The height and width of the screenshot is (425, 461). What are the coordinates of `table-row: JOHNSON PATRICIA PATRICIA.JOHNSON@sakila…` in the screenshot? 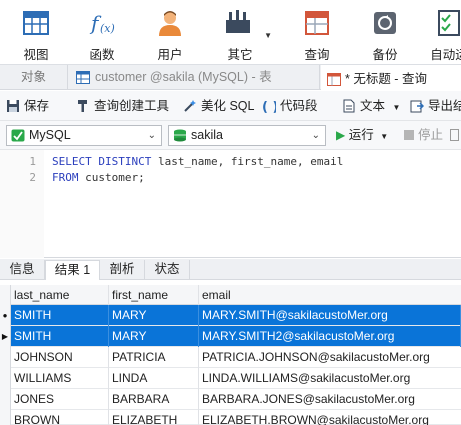 It's located at (230, 357).